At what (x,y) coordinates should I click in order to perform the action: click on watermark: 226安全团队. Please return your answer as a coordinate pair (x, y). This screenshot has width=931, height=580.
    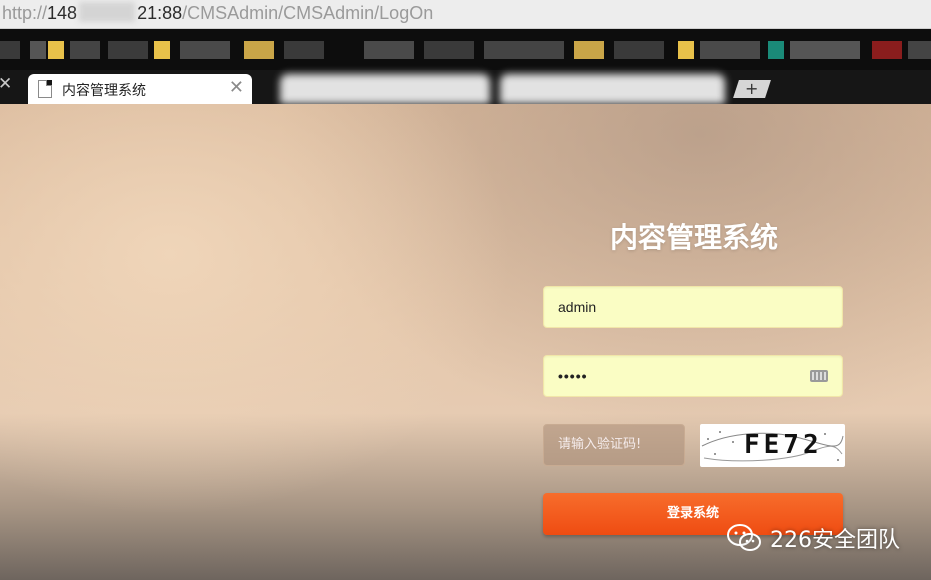
    Looking at the image, I should click on (813, 538).